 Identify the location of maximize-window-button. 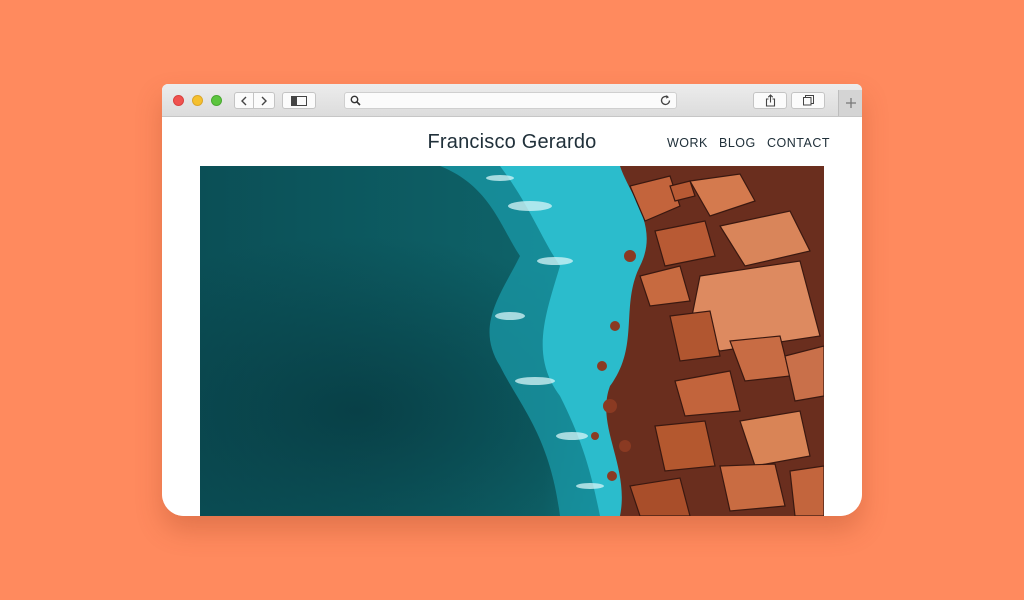
(216, 100).